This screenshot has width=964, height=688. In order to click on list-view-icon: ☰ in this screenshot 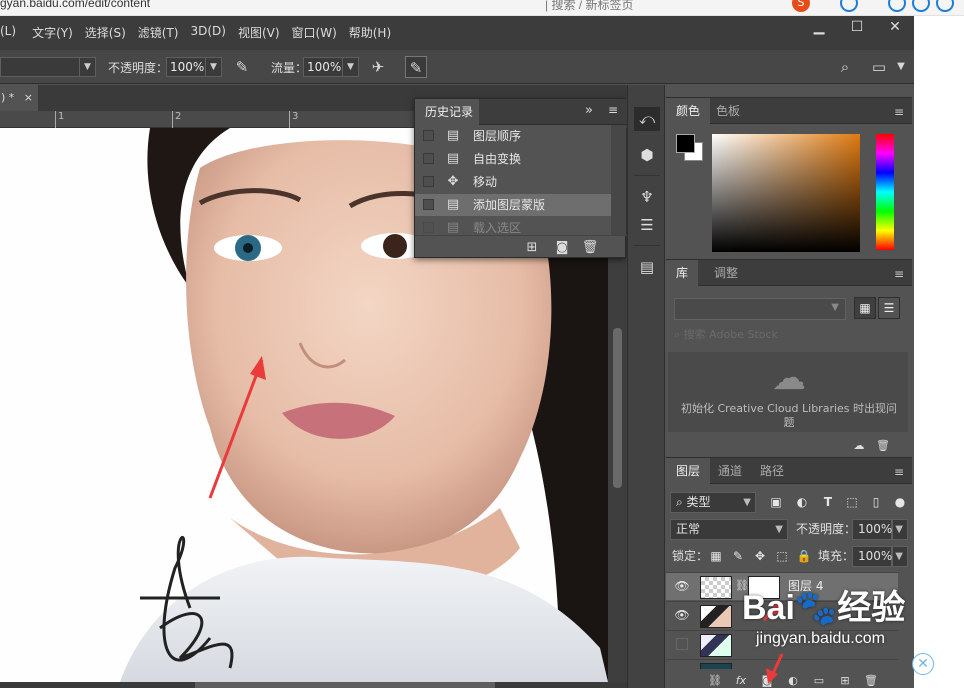, I will do `click(889, 308)`.